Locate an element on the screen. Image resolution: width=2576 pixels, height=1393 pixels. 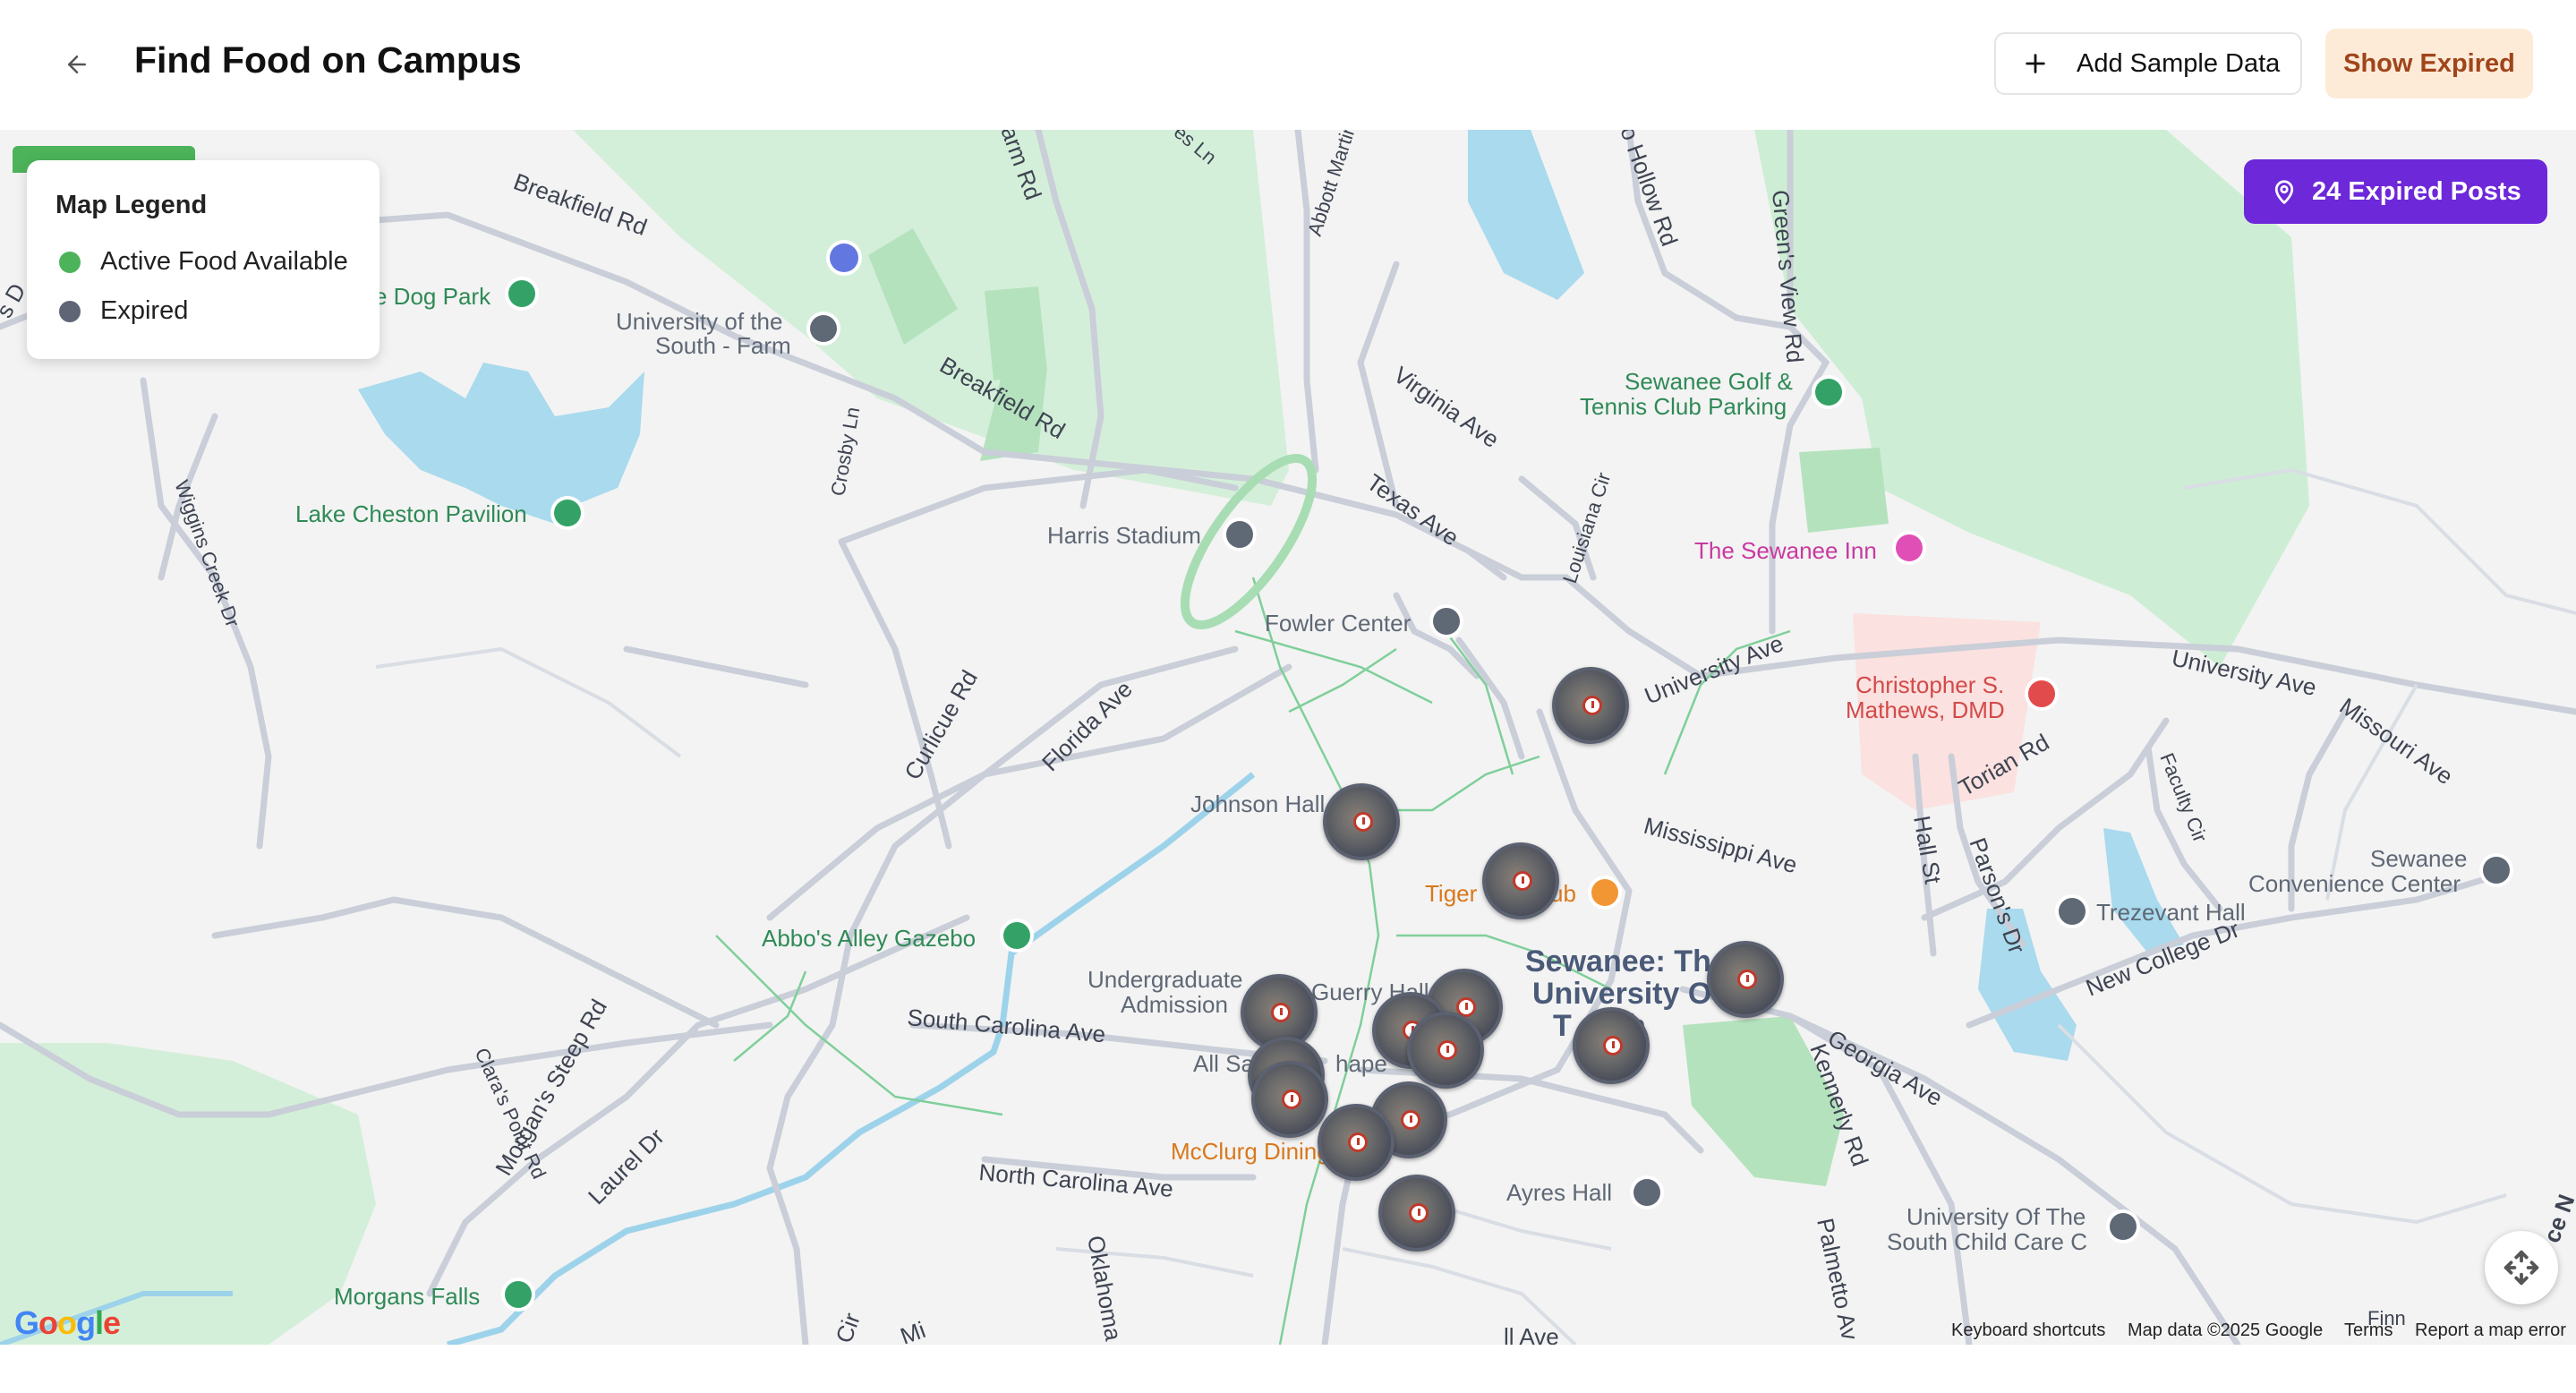
map-legend: Map Legend Active Food Available Expired is located at coordinates (203, 259).